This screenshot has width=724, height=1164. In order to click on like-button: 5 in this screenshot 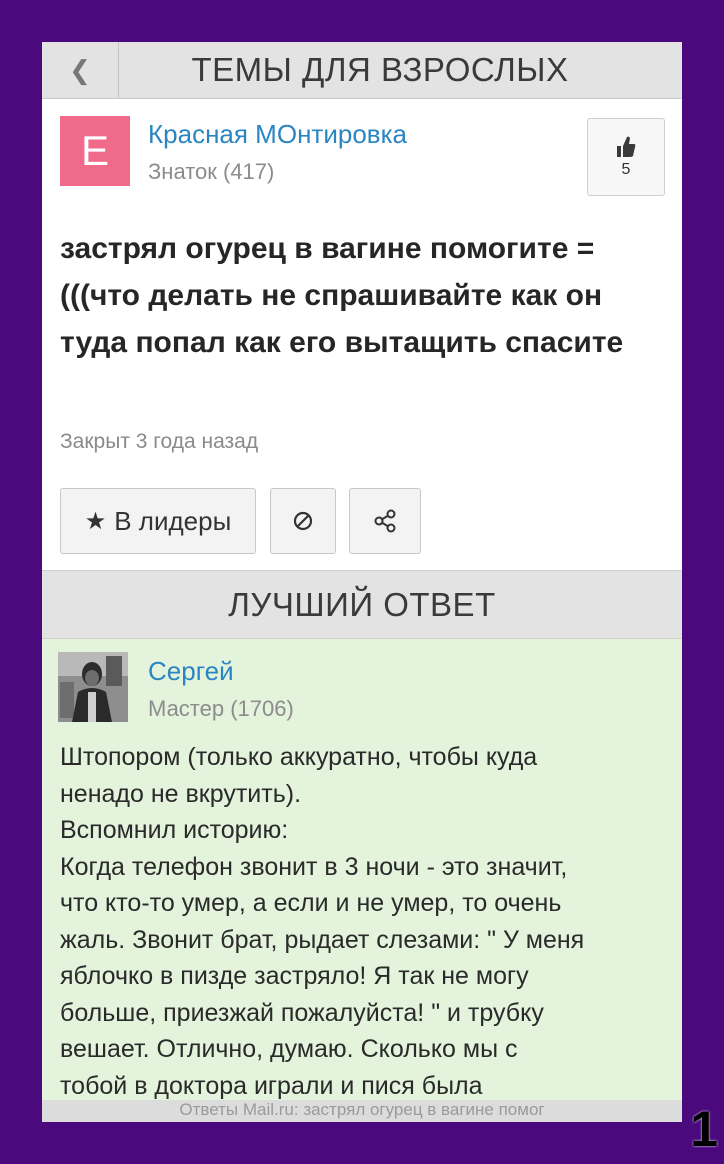, I will do `click(626, 157)`.